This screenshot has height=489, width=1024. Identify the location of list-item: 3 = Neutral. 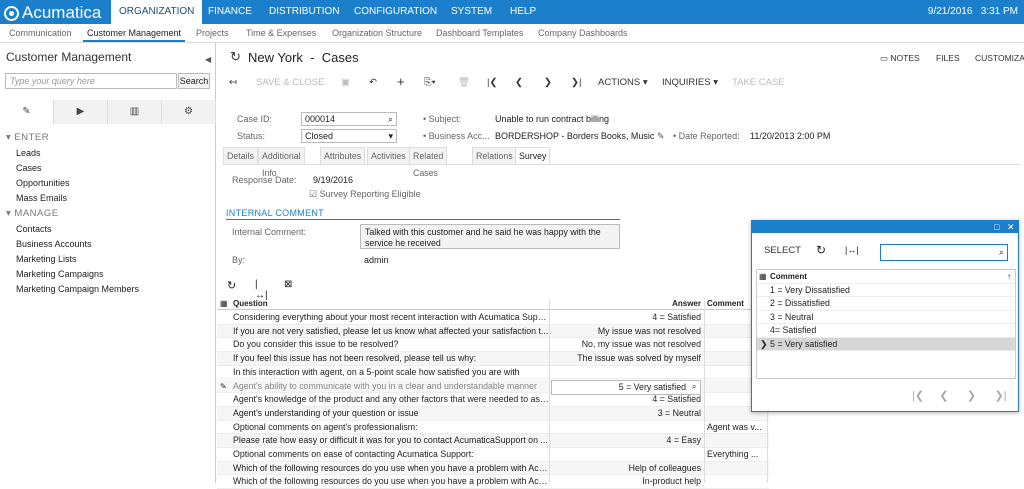
(886, 317).